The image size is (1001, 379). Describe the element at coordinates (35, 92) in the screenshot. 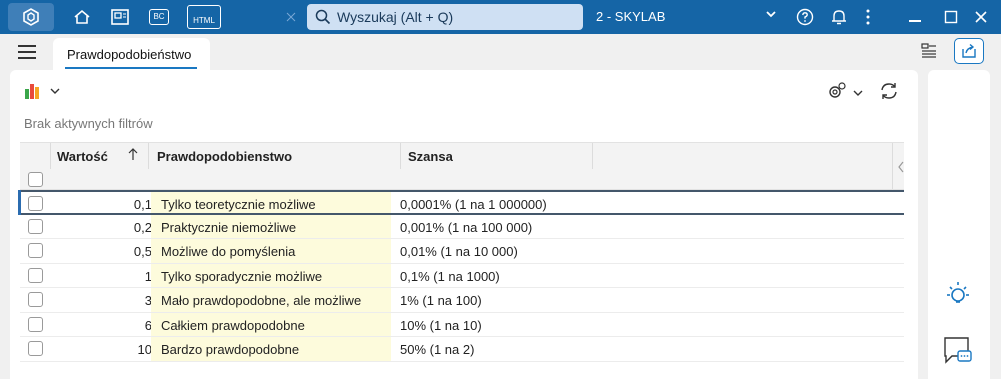

I see `chart-icon` at that location.